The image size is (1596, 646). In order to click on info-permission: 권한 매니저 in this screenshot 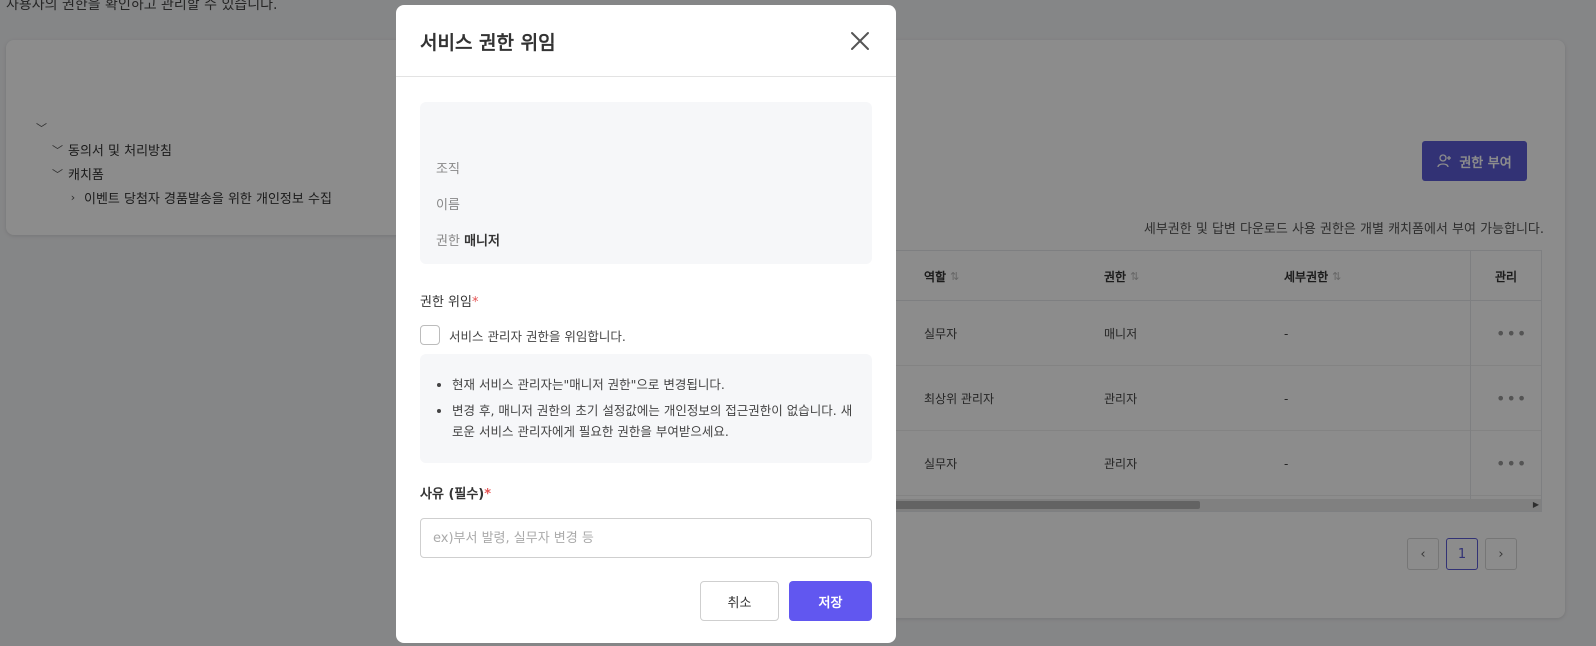, I will do `click(468, 241)`.